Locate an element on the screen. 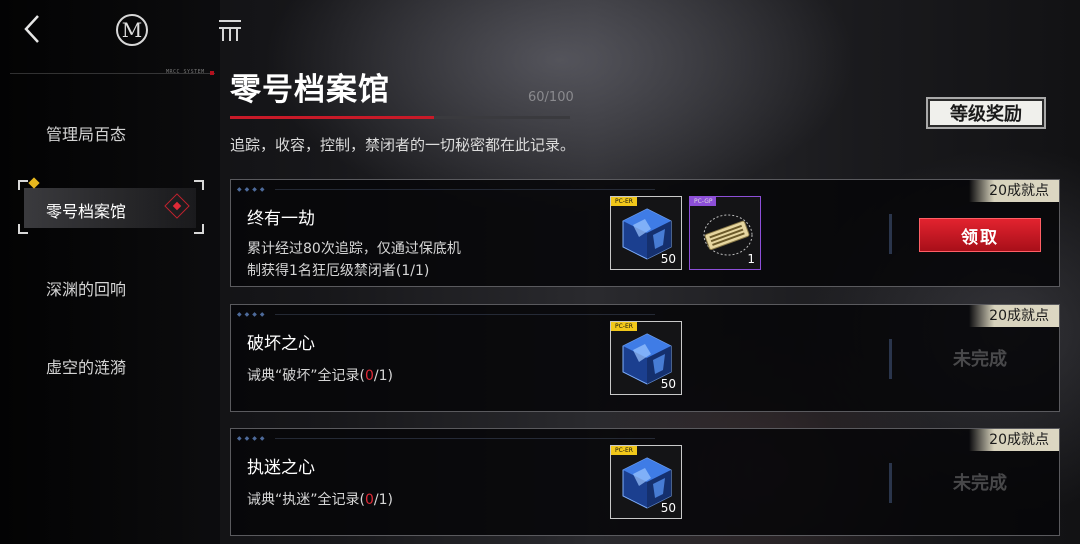 This screenshot has height=544, width=1080. task-description: 累计经过80次追踪，仅通过保底机 制获得1名狂厄级禁闭者(1/1) is located at coordinates (377, 260).